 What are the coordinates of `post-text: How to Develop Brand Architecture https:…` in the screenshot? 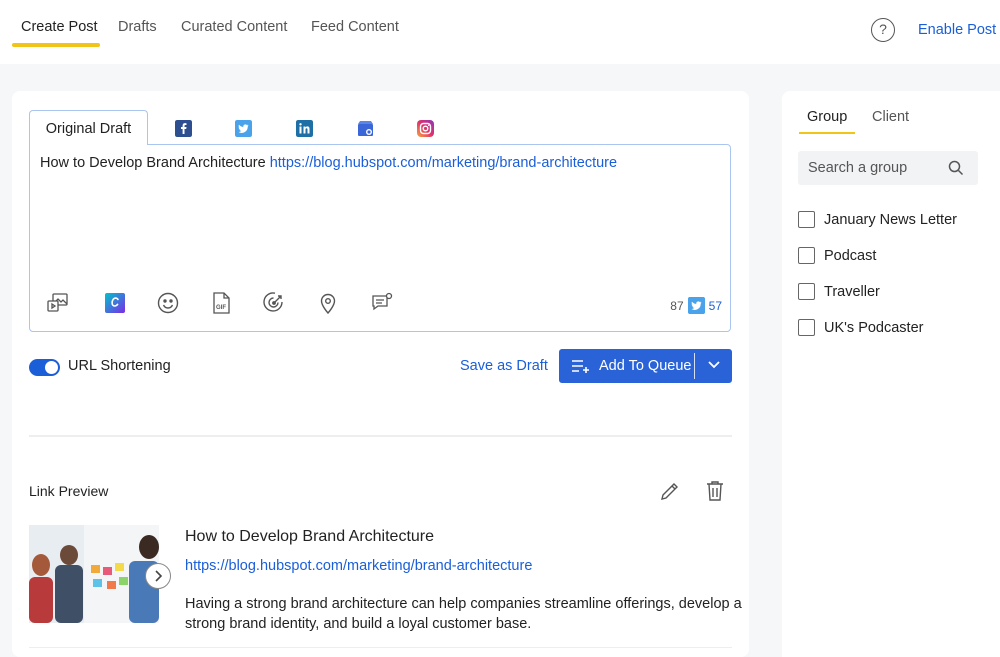 It's located at (328, 163).